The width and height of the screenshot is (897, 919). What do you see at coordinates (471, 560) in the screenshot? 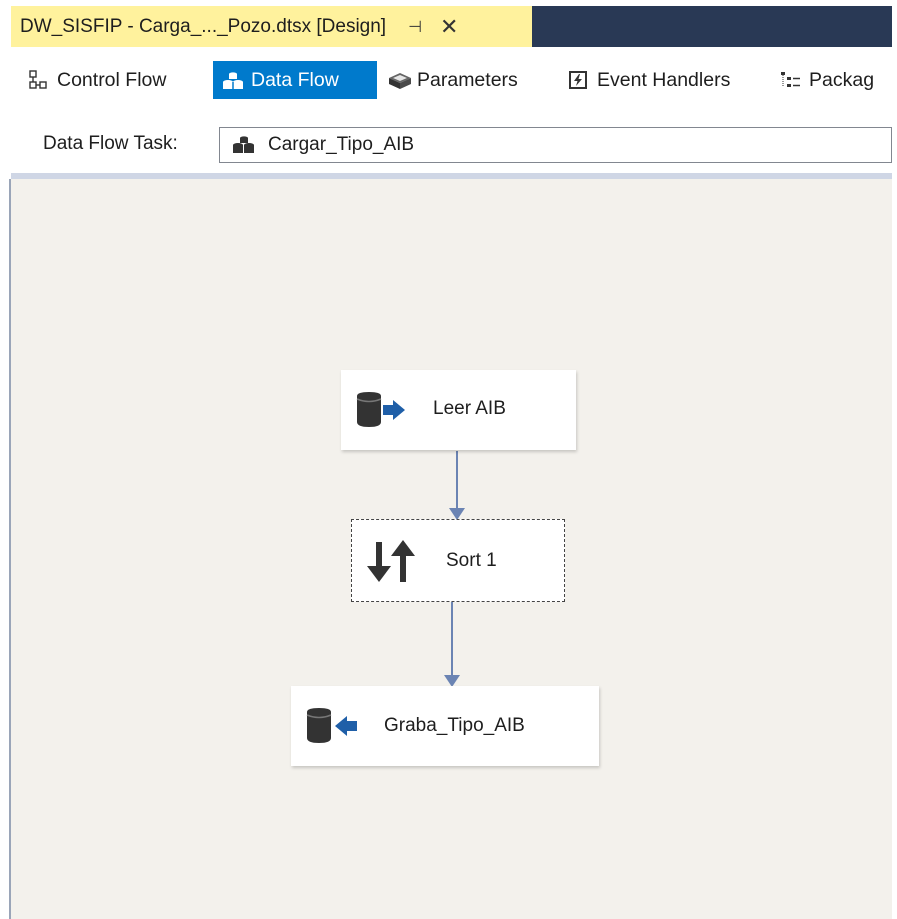
I see `component-sort-1-label: Sort 1` at bounding box center [471, 560].